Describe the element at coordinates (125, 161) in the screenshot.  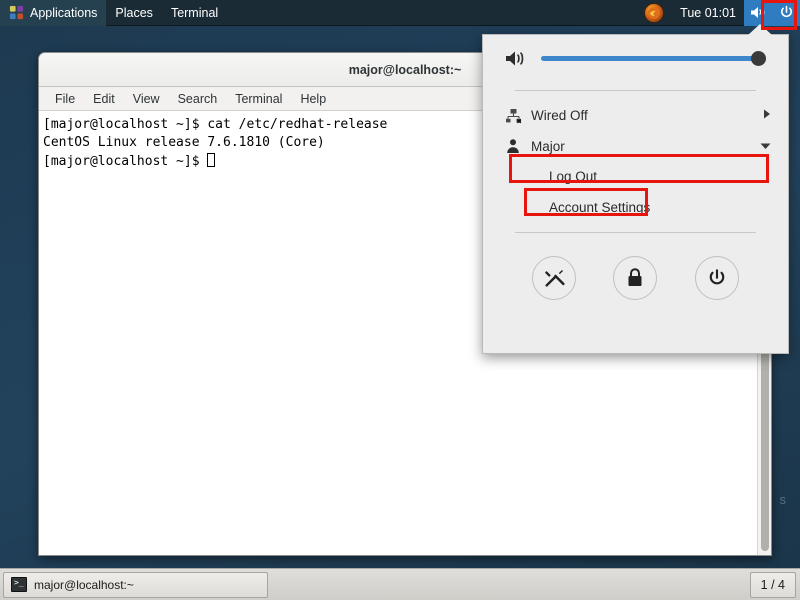
I see `terminal-prompt: [major@localhost ~]$` at that location.